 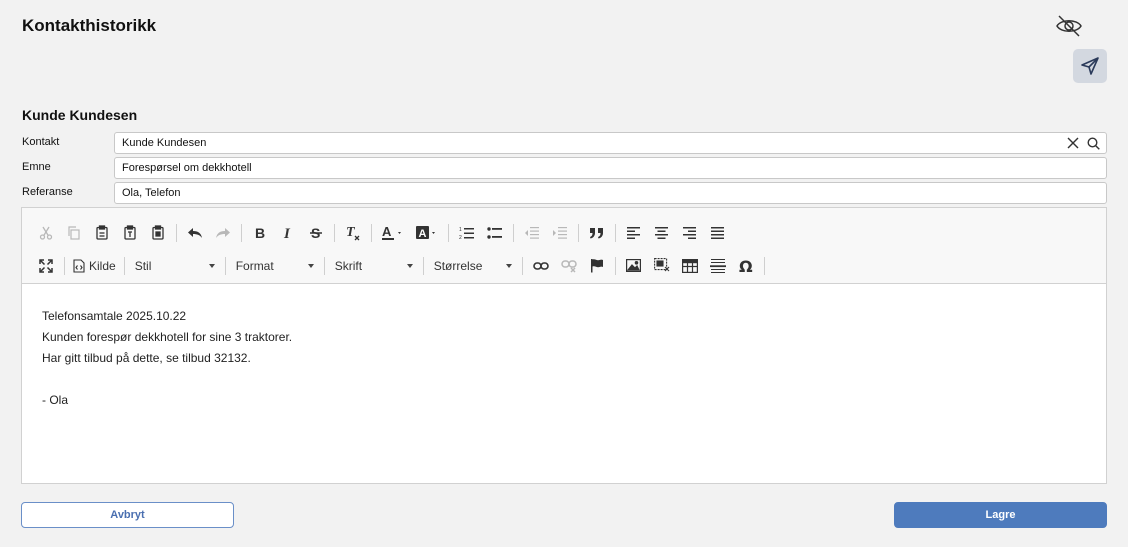 What do you see at coordinates (74, 233) in the screenshot?
I see `copy-icon` at bounding box center [74, 233].